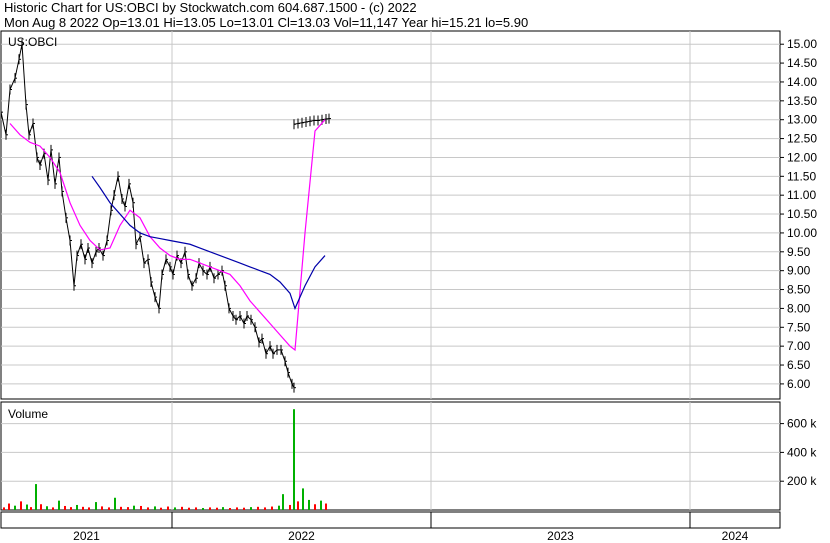 The width and height of the screenshot is (830, 543). I want to click on price-tick-label: 7.50, so click(799, 327).